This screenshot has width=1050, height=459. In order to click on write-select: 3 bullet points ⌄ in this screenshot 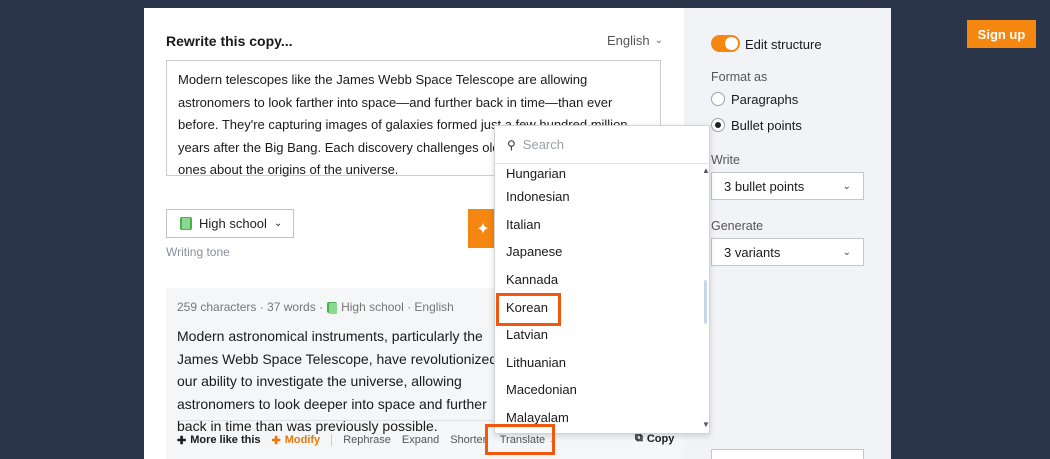, I will do `click(787, 186)`.